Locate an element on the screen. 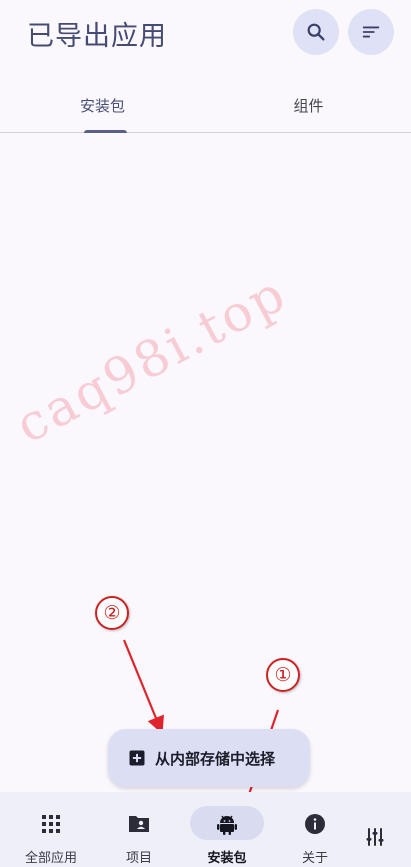 Image resolution: width=411 pixels, height=867 pixels. tab-bar: 安装包 组件 is located at coordinates (205, 106).